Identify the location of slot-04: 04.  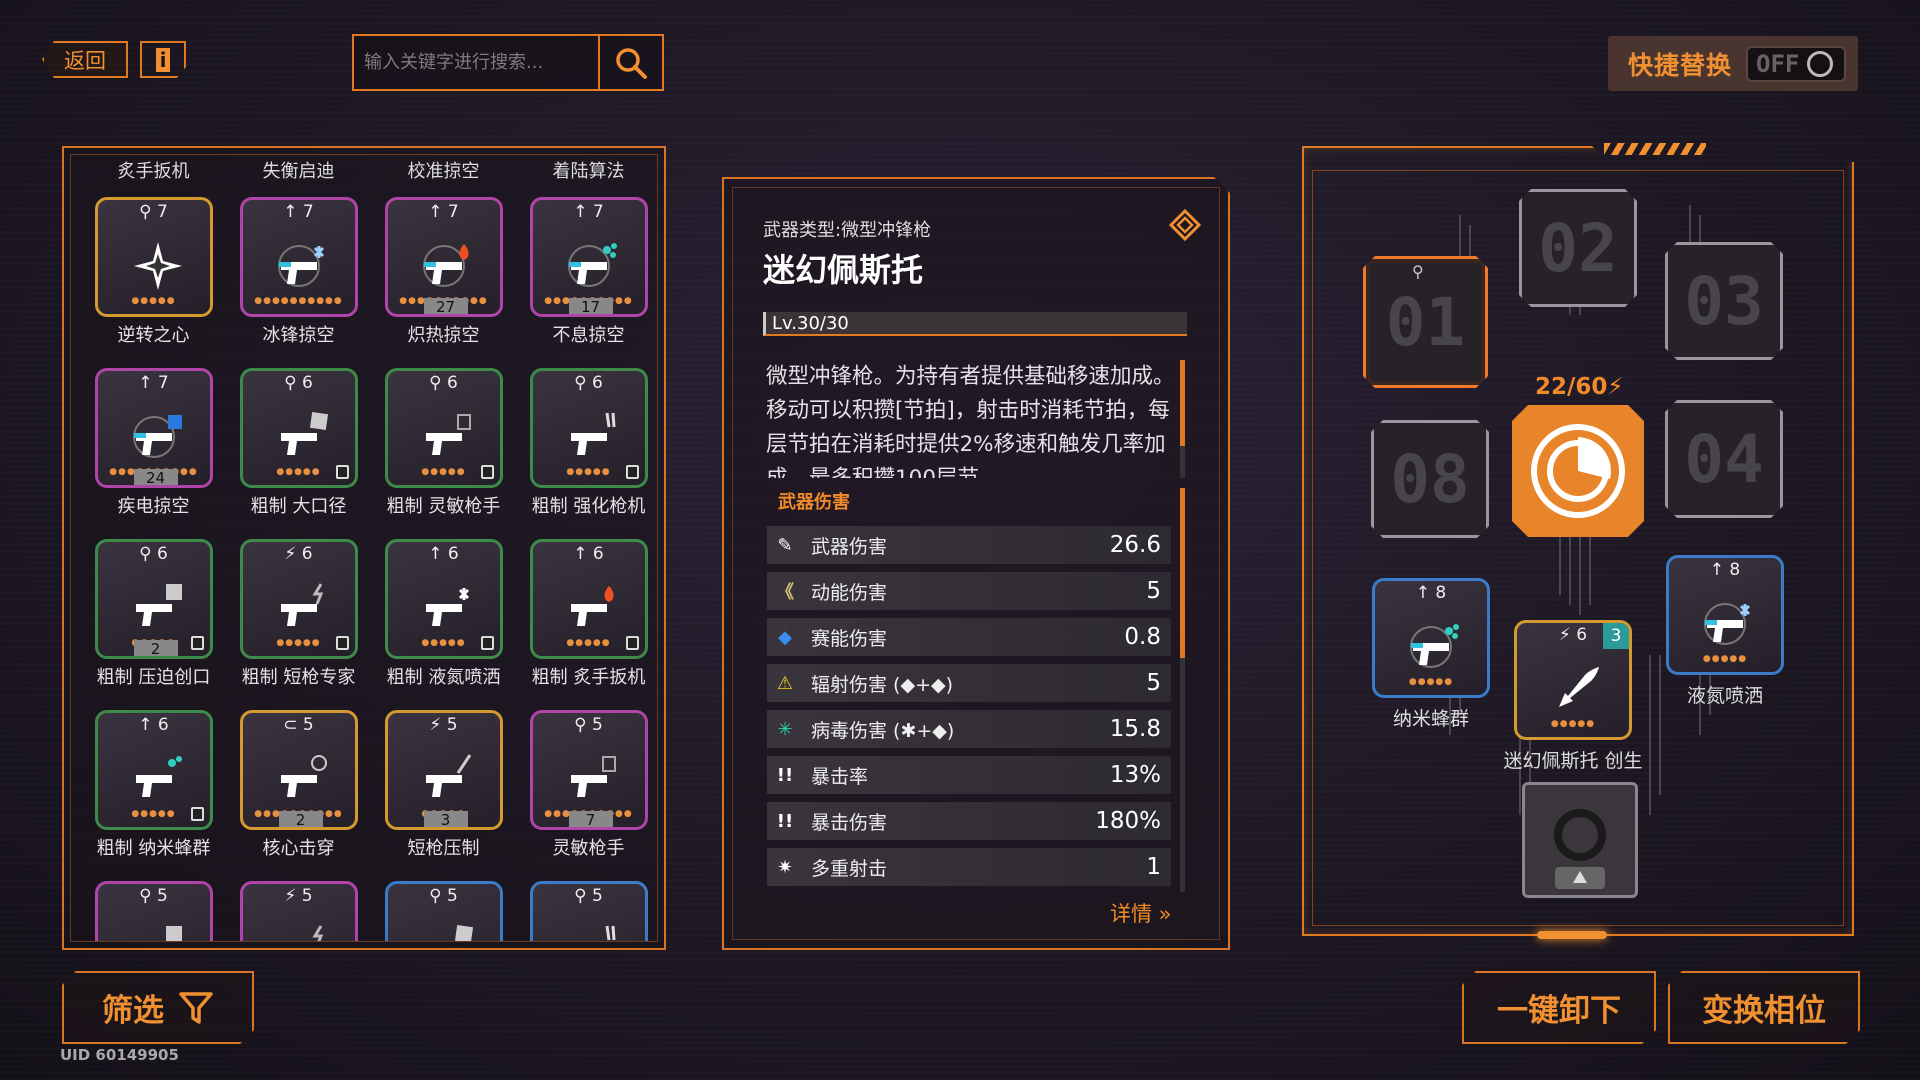
(1724, 459).